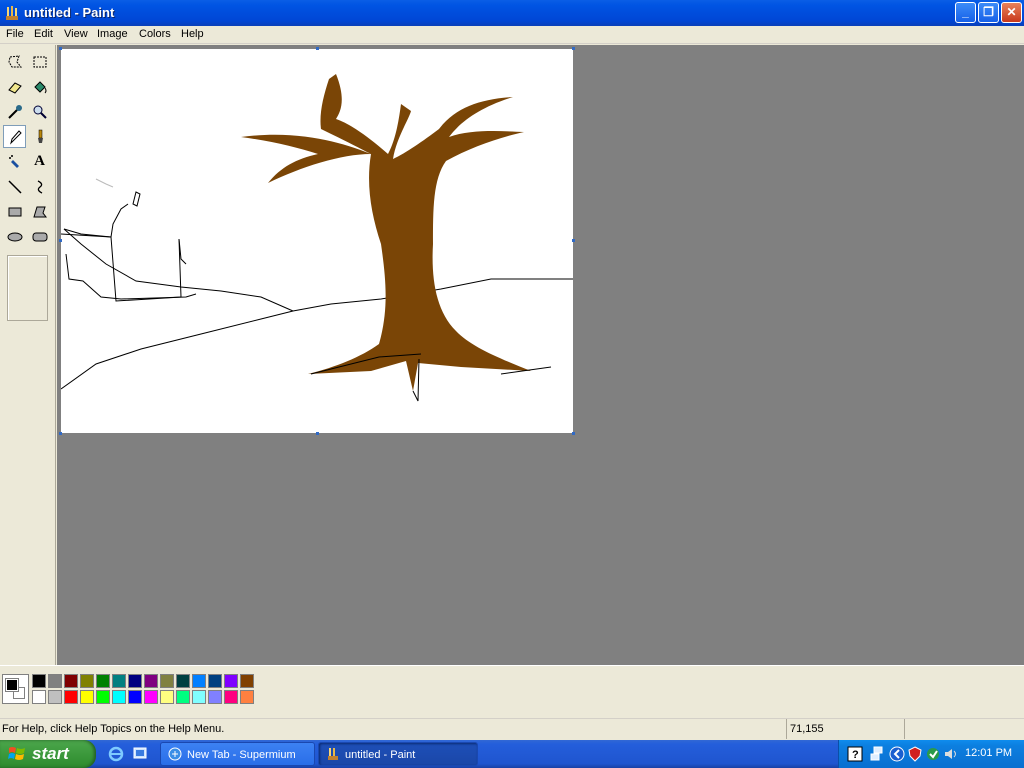 The width and height of the screenshot is (1024, 768). Describe the element at coordinates (12, 685) in the screenshot. I see `foreground-color` at that location.